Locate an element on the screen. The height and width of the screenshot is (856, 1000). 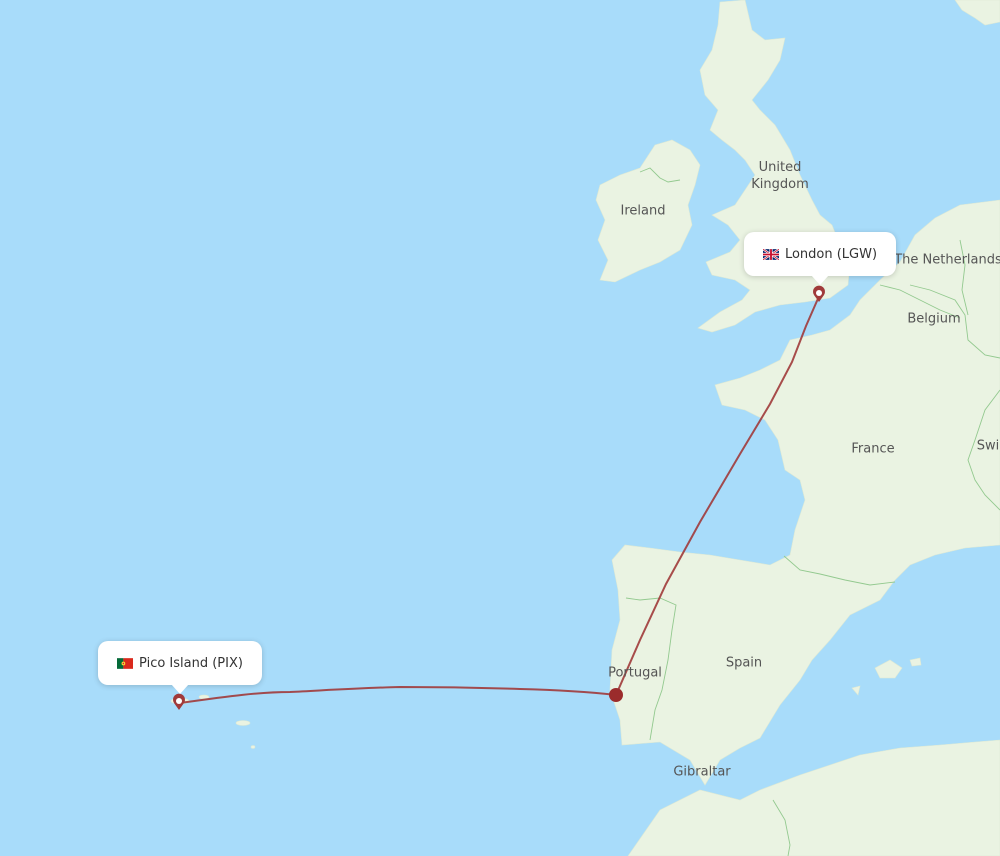
origin-callout: London (LGW) is located at coordinates (820, 254).